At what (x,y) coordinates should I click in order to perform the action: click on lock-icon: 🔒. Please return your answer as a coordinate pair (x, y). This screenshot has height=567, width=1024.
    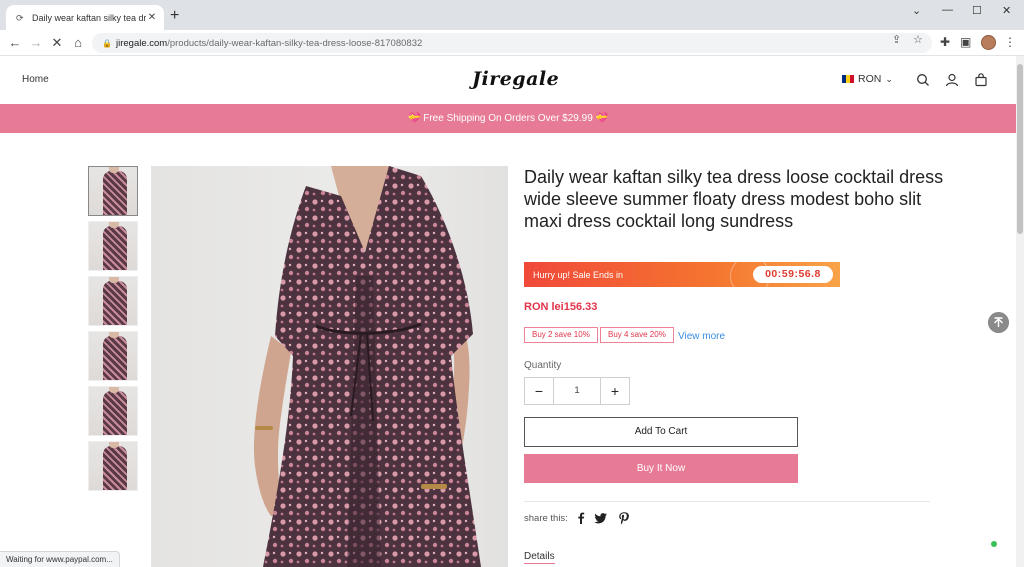
    Looking at the image, I should click on (107, 43).